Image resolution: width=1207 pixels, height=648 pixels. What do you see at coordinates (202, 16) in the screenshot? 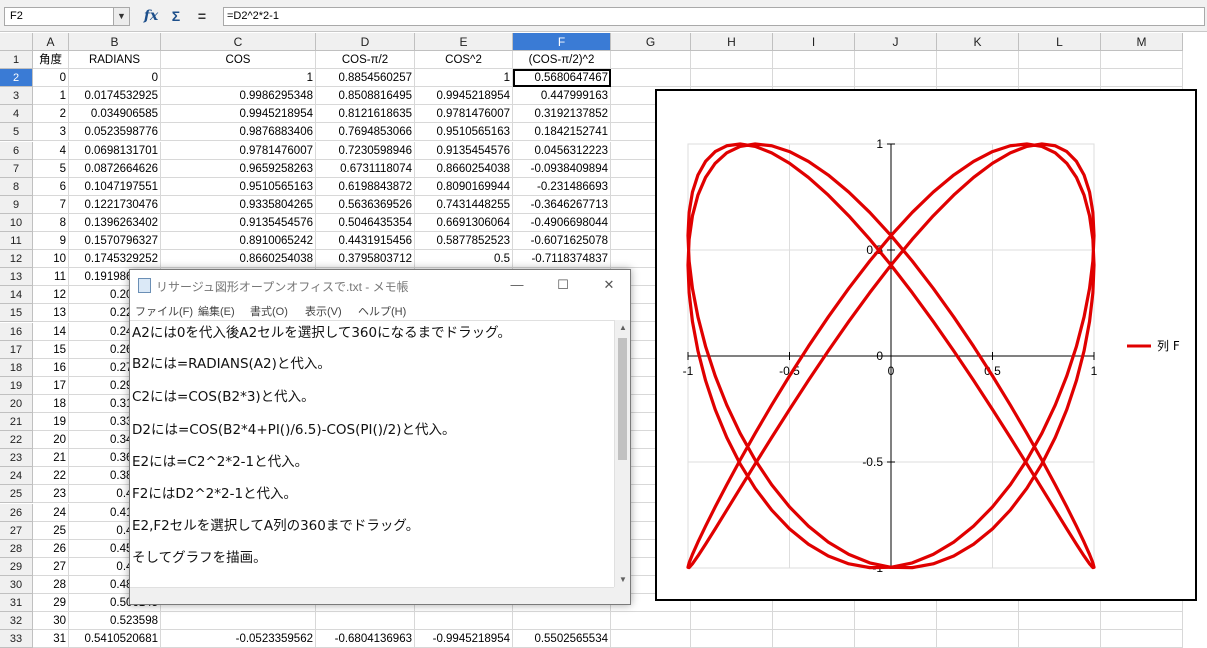
I see `formula-equals-icon: =` at bounding box center [202, 16].